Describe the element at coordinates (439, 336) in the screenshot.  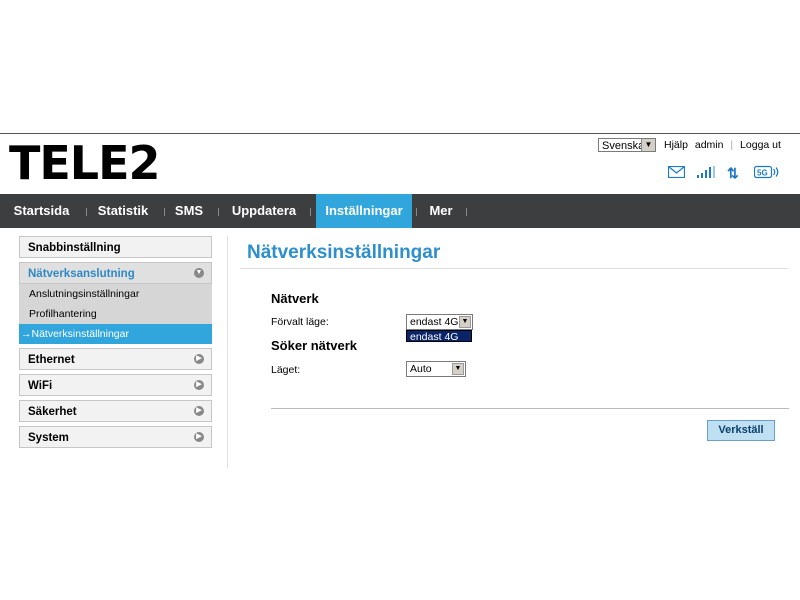
I see `network-mode-option: endast 4G` at that location.